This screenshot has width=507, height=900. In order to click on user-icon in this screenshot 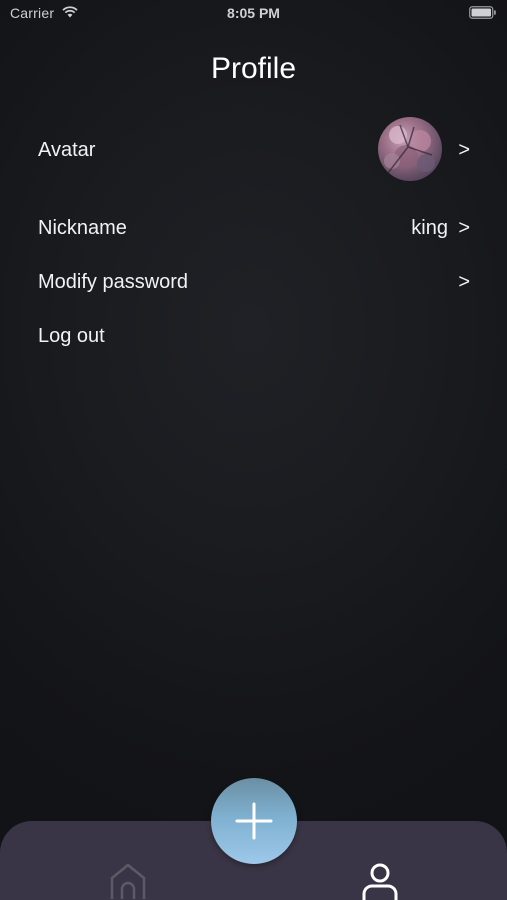, I will do `click(380, 880)`.